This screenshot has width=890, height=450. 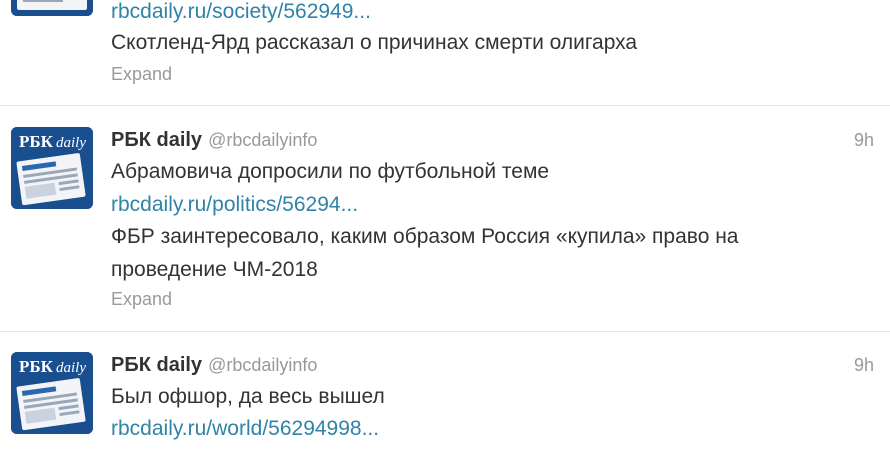 What do you see at coordinates (330, 171) in the screenshot?
I see `tweet-headline: Абрамовича допросили по футбольной теме` at bounding box center [330, 171].